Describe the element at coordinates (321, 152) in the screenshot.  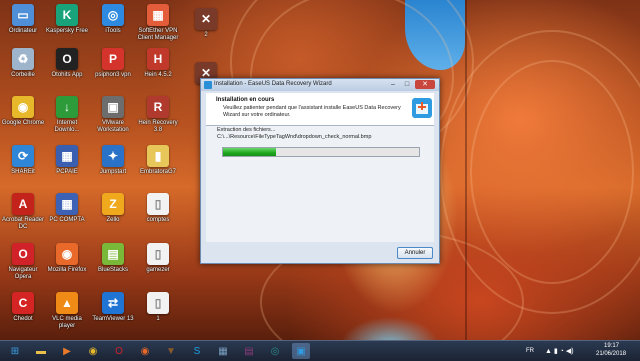
I see `install-progress-bar` at that location.